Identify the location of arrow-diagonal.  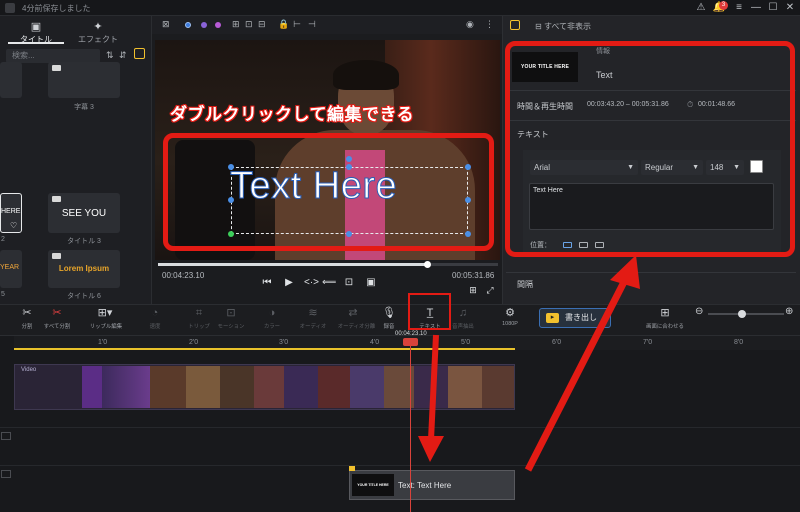
(582, 363).